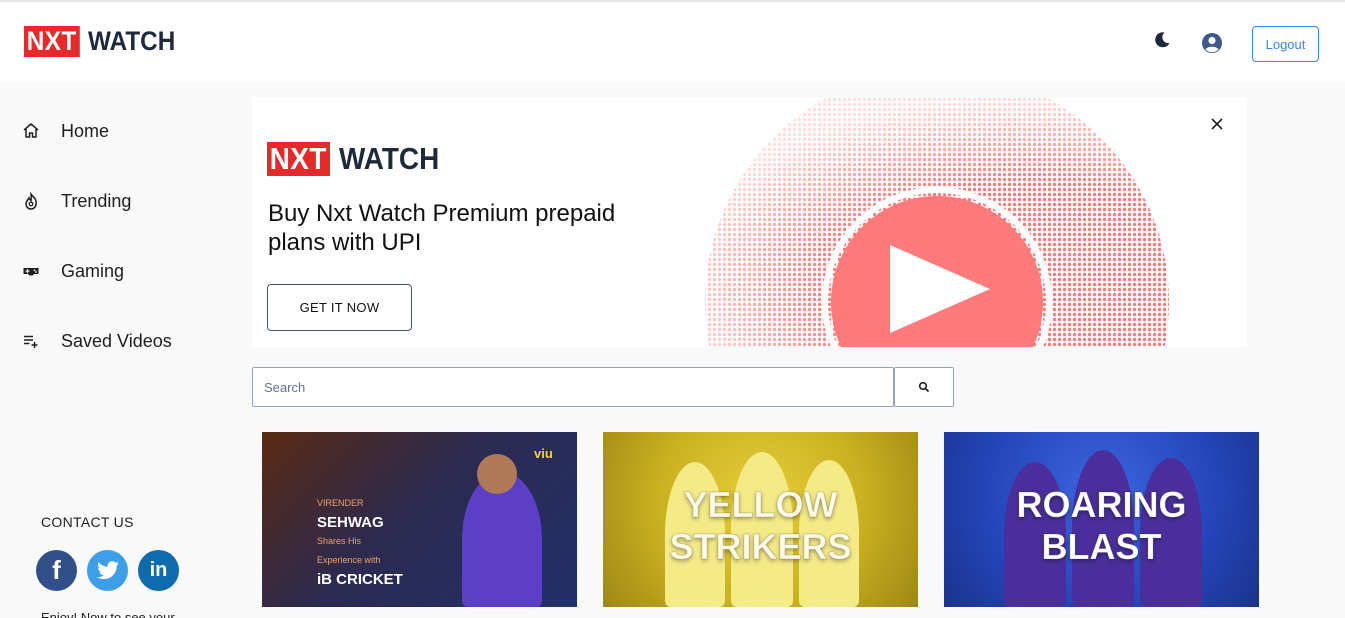 The width and height of the screenshot is (1345, 618). I want to click on facebook-glyph: f, so click(56, 570).